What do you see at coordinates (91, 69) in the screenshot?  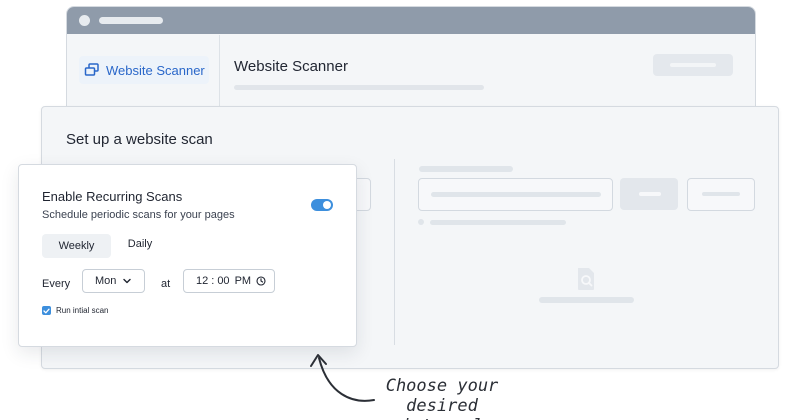 I see `windows-icon` at bounding box center [91, 69].